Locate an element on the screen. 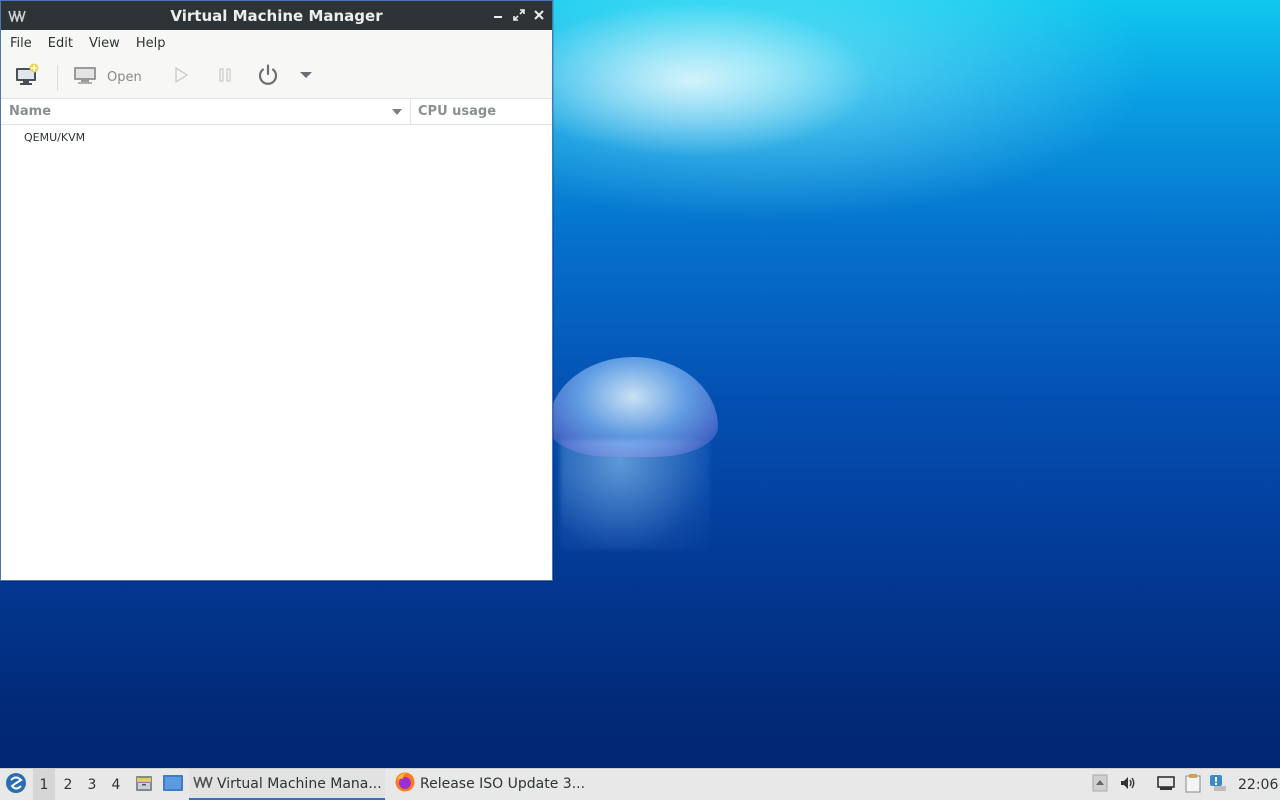 This screenshot has width=1280, height=800. shutdown-button is located at coordinates (268, 77).